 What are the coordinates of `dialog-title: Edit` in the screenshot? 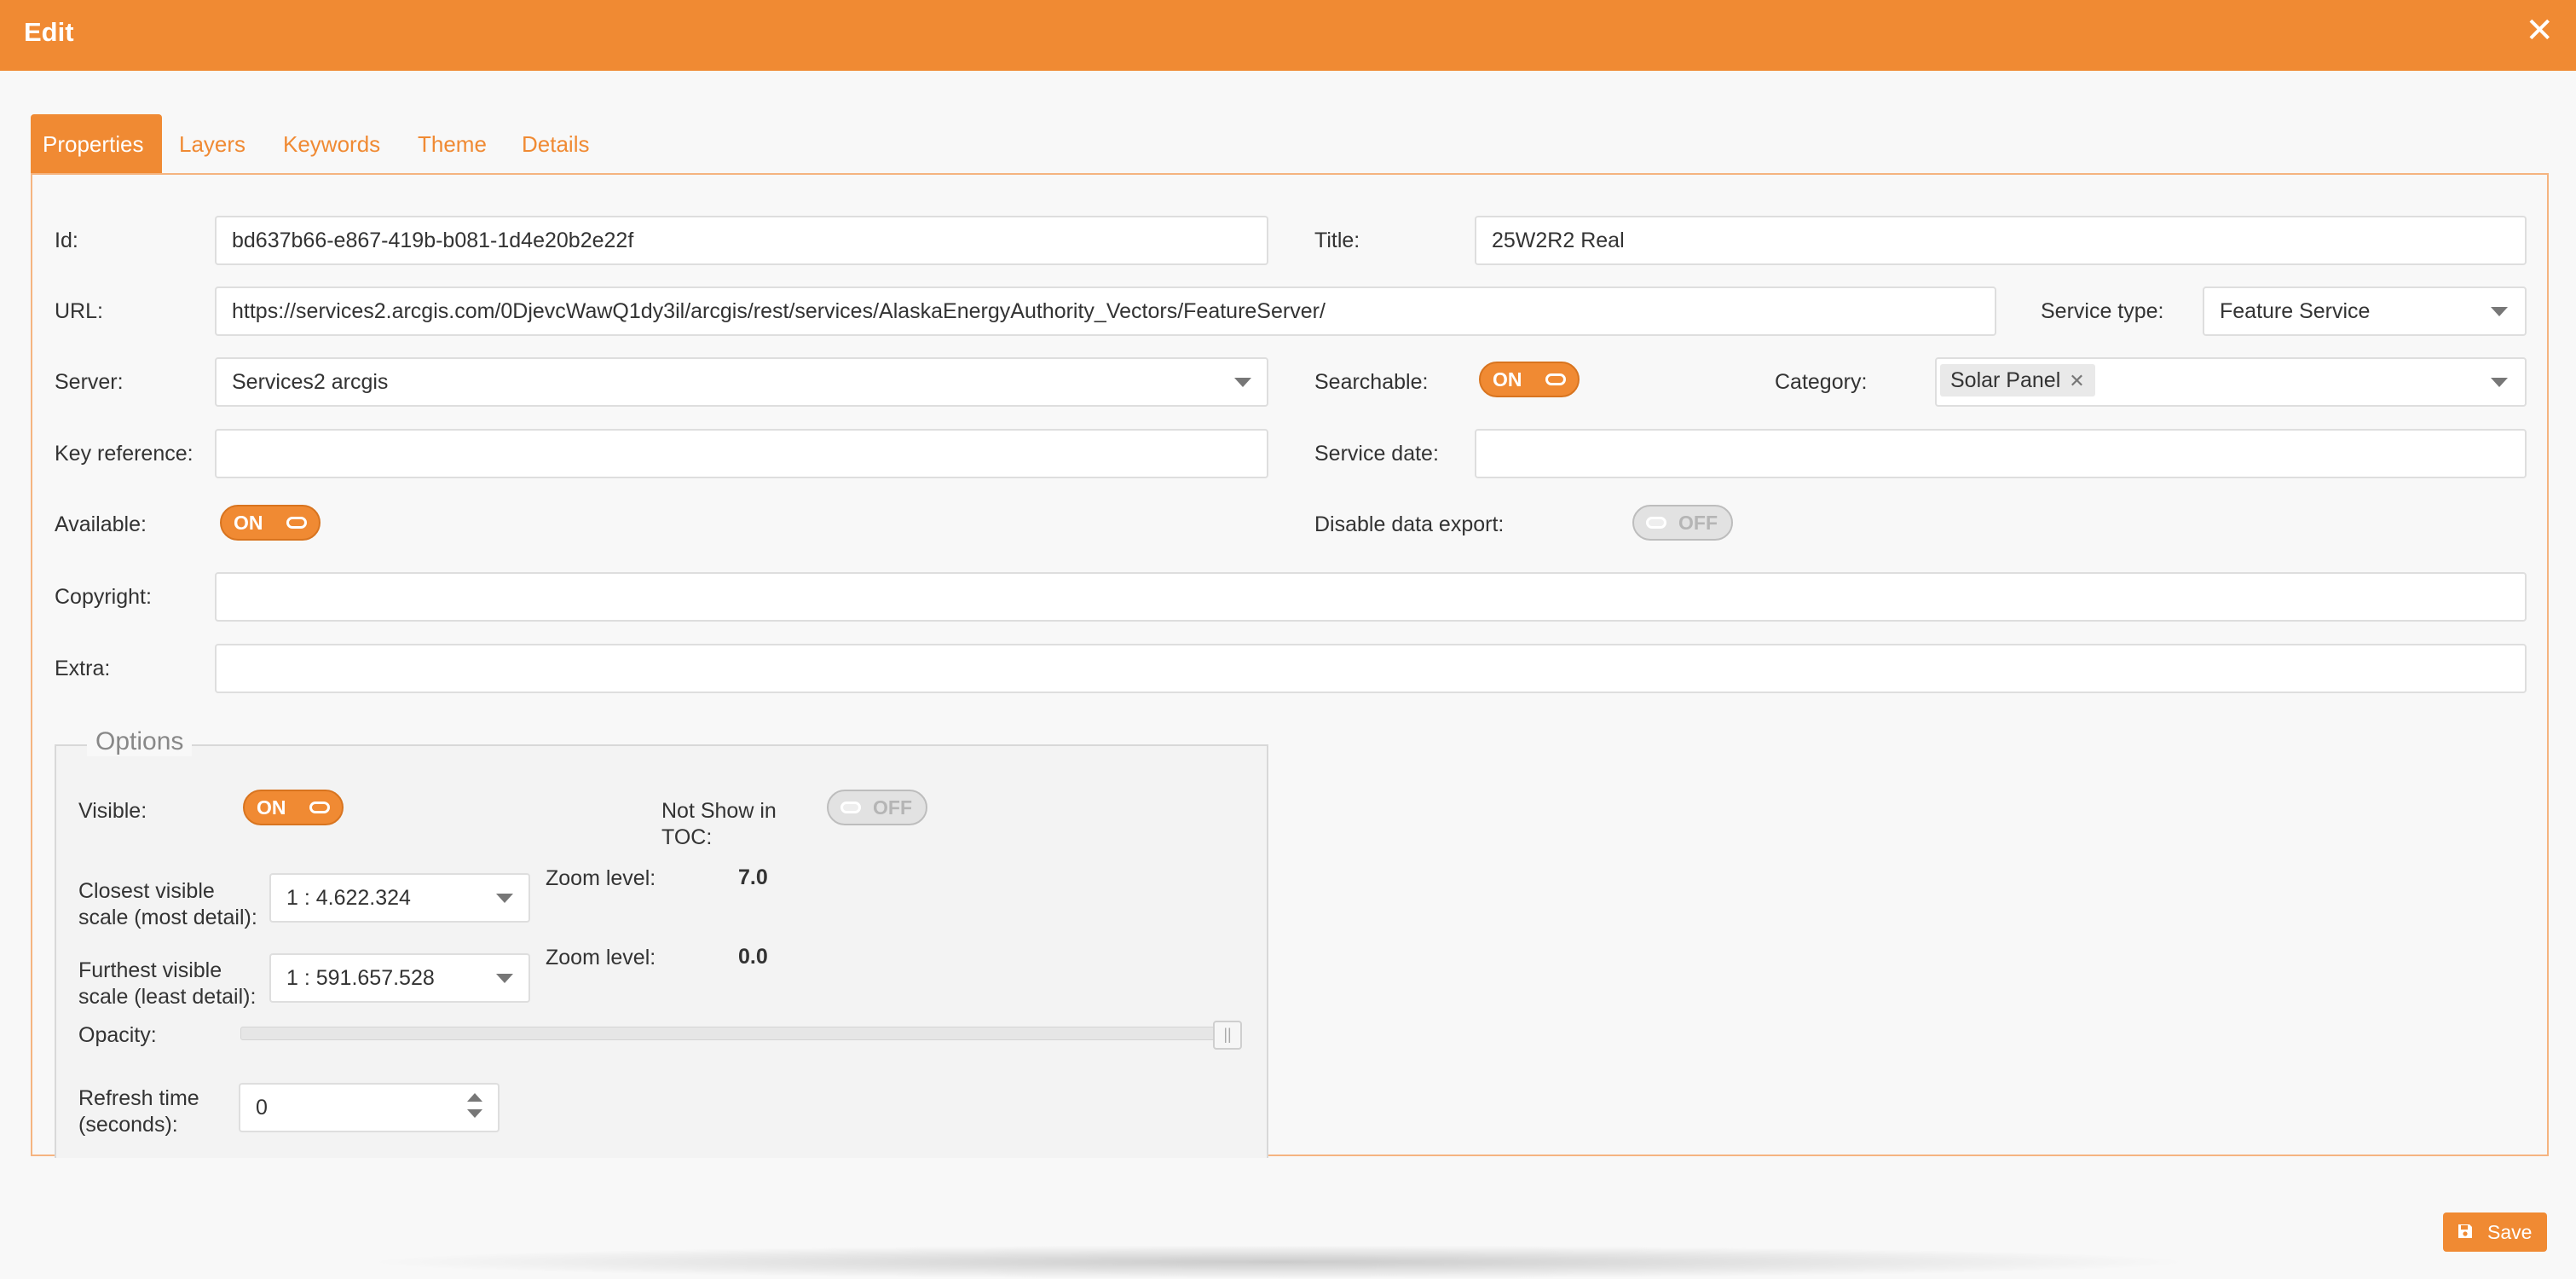 It's located at (49, 32).